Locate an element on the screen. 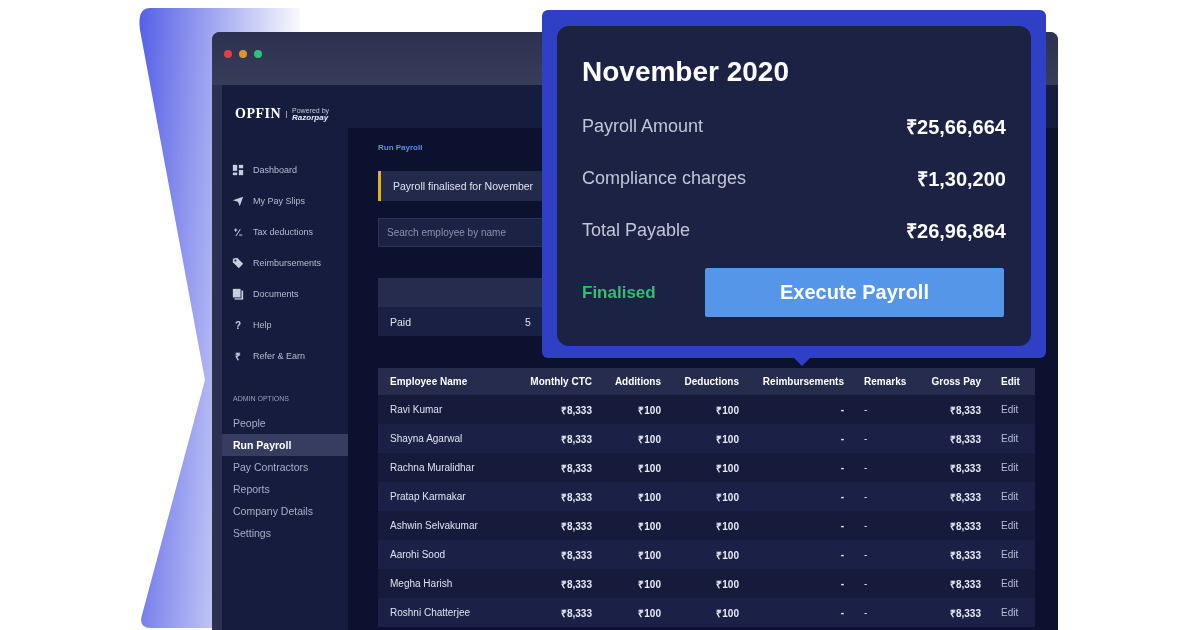 This screenshot has width=1200, height=630. summary-value: 5 is located at coordinates (528, 321).